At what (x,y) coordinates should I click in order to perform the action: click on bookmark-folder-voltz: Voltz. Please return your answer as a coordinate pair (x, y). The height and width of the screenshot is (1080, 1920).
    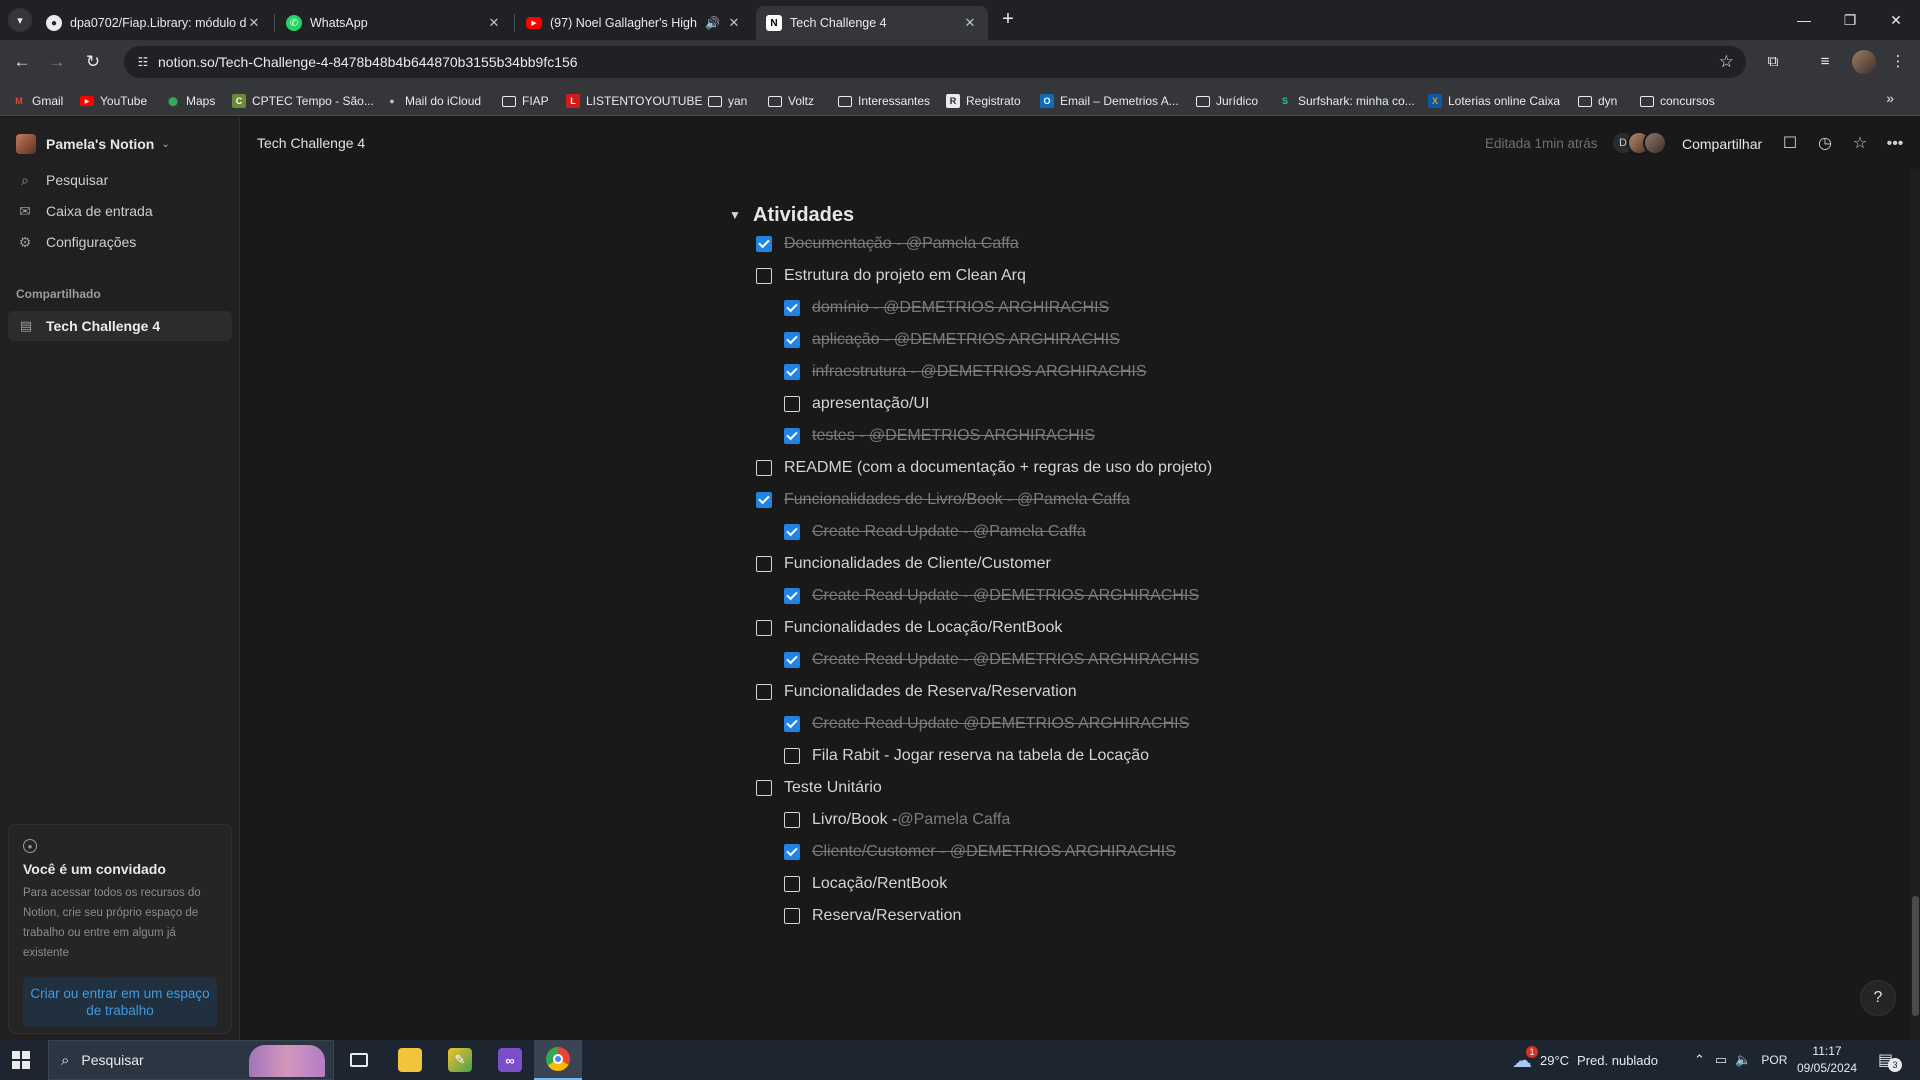
    Looking at the image, I should click on (791, 101).